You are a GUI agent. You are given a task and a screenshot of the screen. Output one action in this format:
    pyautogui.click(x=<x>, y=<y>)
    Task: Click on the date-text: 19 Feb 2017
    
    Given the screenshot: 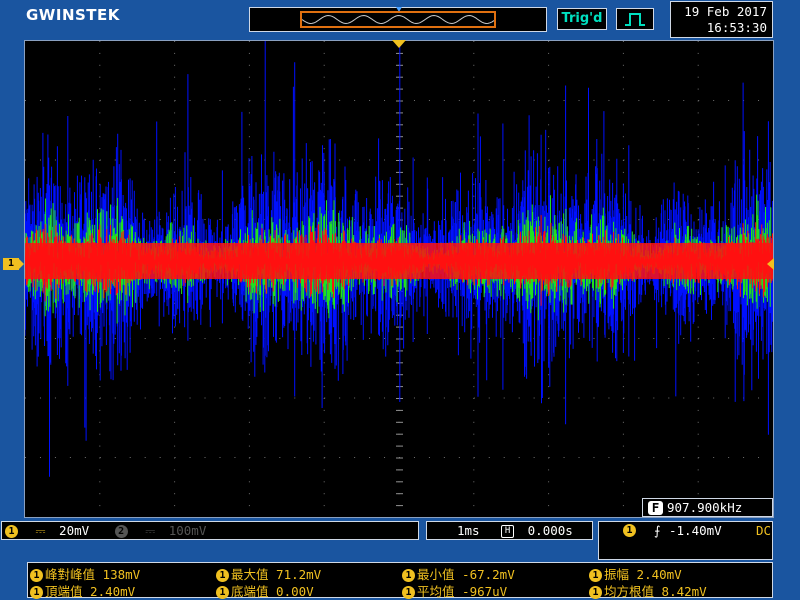 What is the action you would take?
    pyautogui.click(x=725, y=11)
    